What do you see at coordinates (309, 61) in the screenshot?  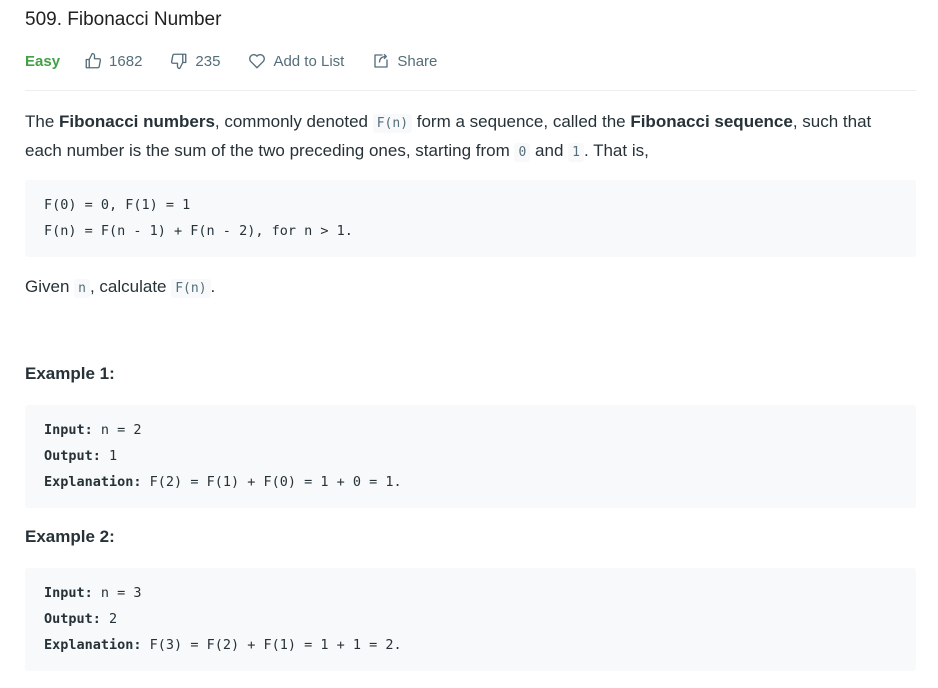 I see `add-to-list-label: Add to List` at bounding box center [309, 61].